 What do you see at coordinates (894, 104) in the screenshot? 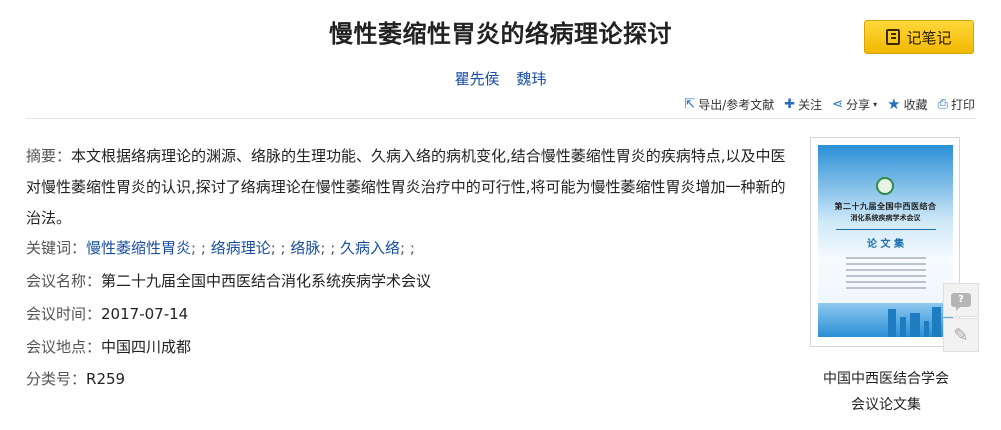
I see `star-icon: ★` at bounding box center [894, 104].